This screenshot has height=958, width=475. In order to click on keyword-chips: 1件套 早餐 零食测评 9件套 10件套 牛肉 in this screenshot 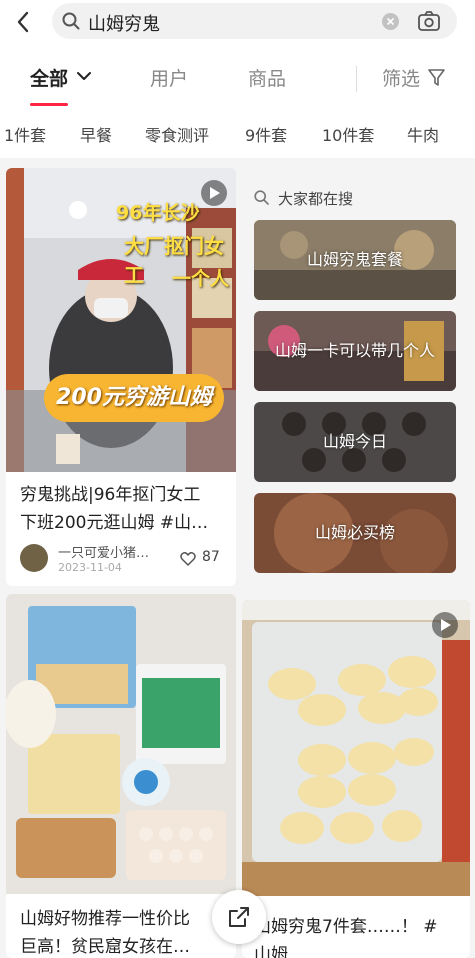, I will do `click(237, 134)`.